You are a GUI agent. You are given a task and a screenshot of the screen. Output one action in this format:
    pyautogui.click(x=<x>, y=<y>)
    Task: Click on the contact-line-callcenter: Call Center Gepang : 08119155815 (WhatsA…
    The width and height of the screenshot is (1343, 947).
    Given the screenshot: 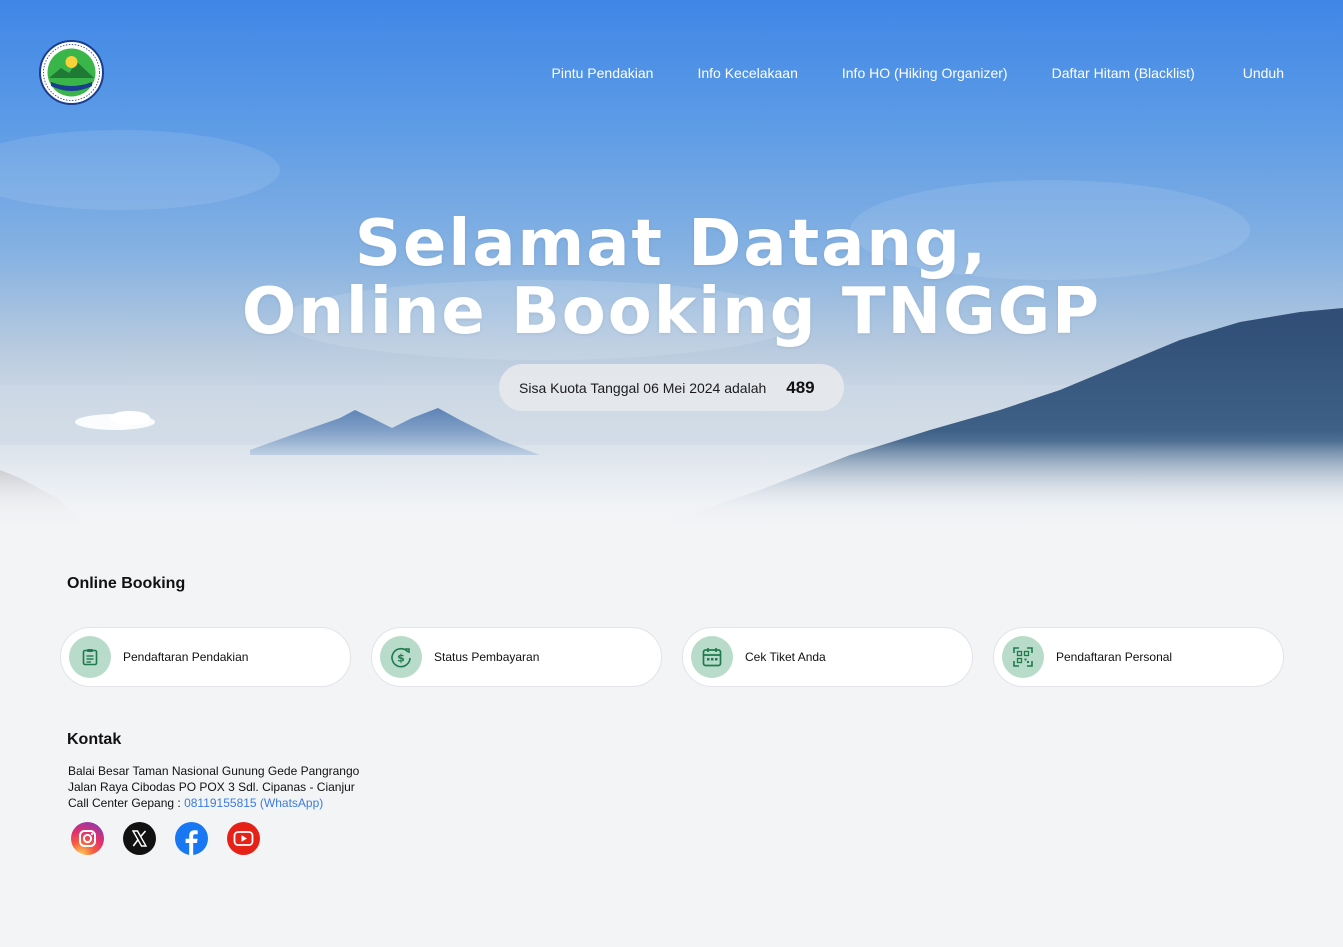 What is the action you would take?
    pyautogui.click(x=213, y=803)
    